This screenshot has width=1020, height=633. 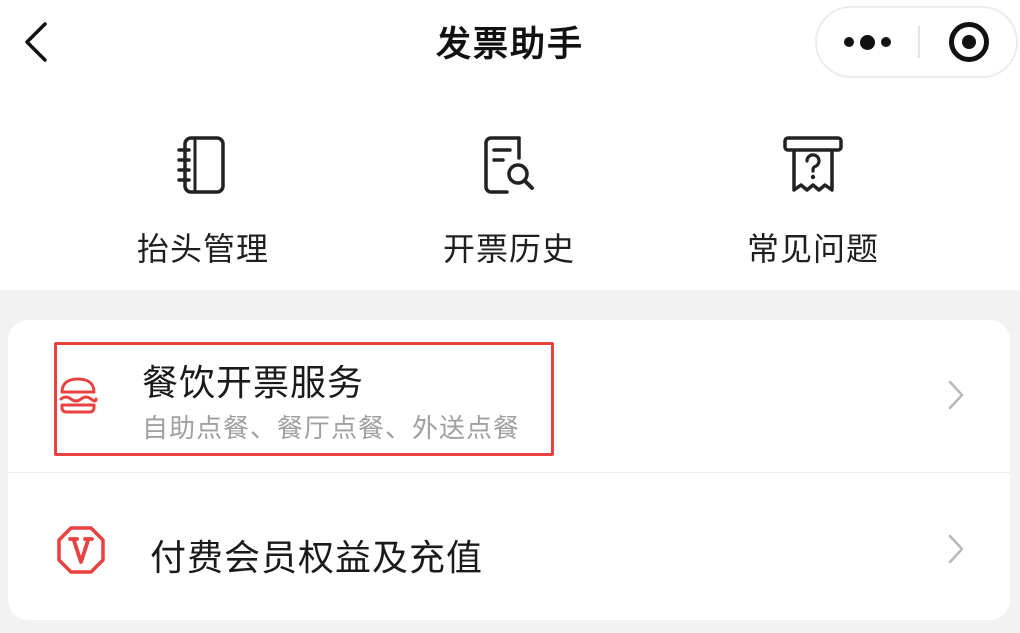 I want to click on selection-highlight-box, so click(x=304, y=399).